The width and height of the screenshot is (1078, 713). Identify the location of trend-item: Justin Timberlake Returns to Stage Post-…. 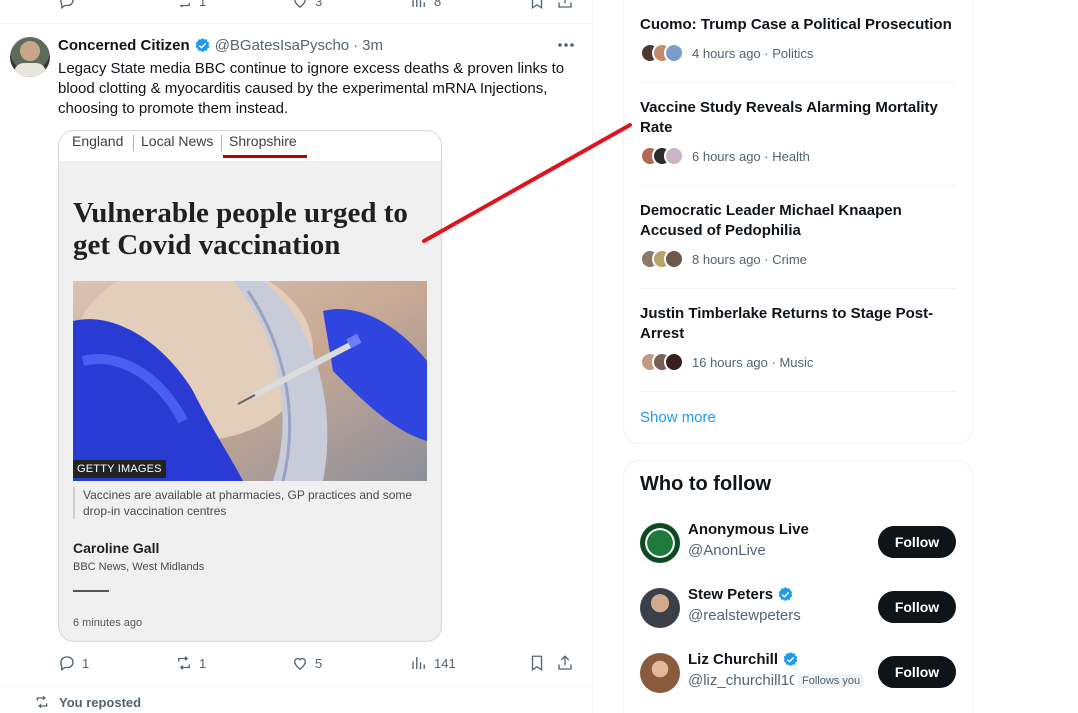
(798, 338).